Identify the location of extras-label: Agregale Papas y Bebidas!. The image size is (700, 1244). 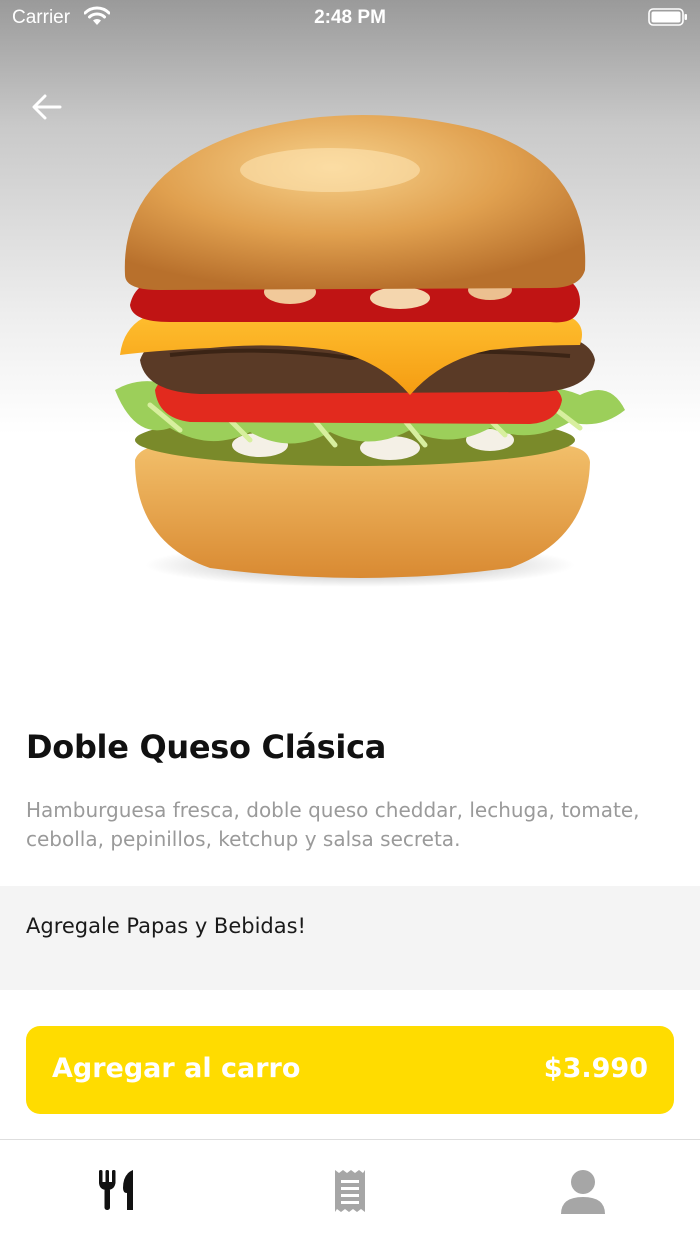
(166, 926).